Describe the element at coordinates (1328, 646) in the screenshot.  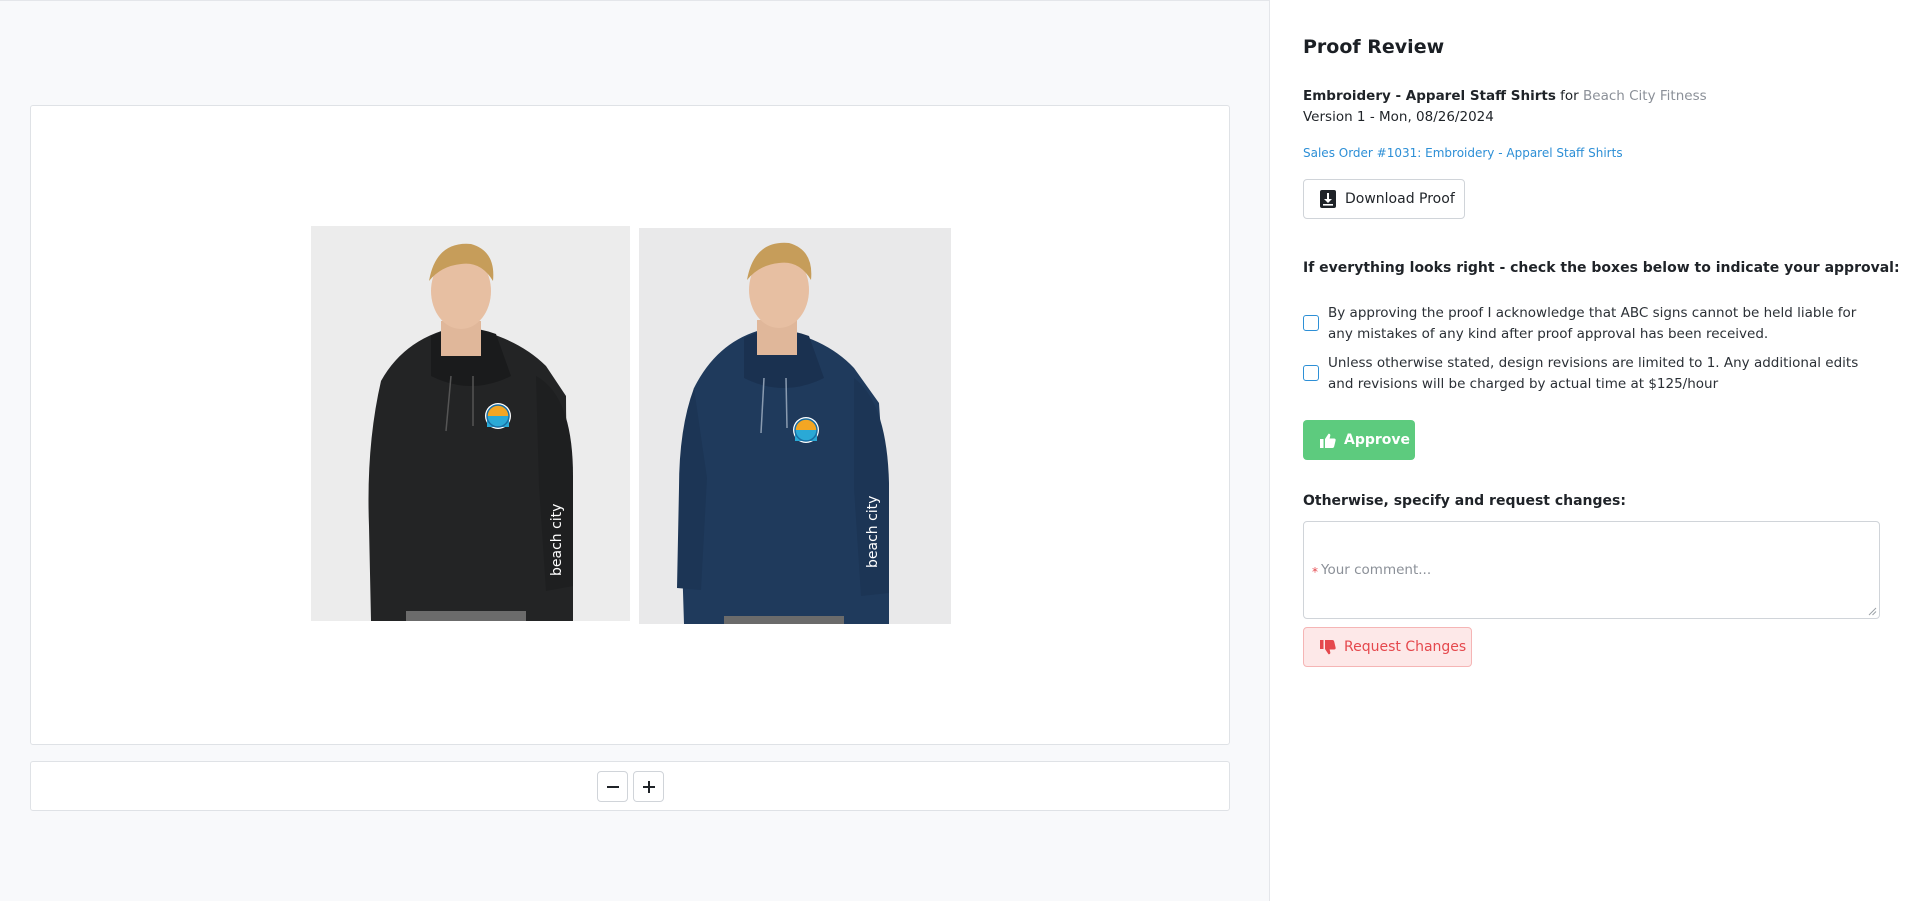
I see `thumbs-down-icon` at that location.